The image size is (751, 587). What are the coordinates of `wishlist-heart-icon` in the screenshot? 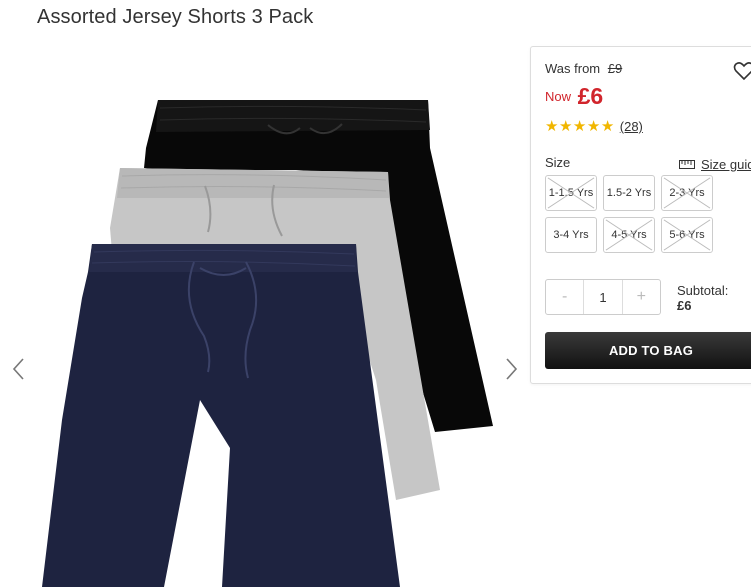 It's located at (742, 71).